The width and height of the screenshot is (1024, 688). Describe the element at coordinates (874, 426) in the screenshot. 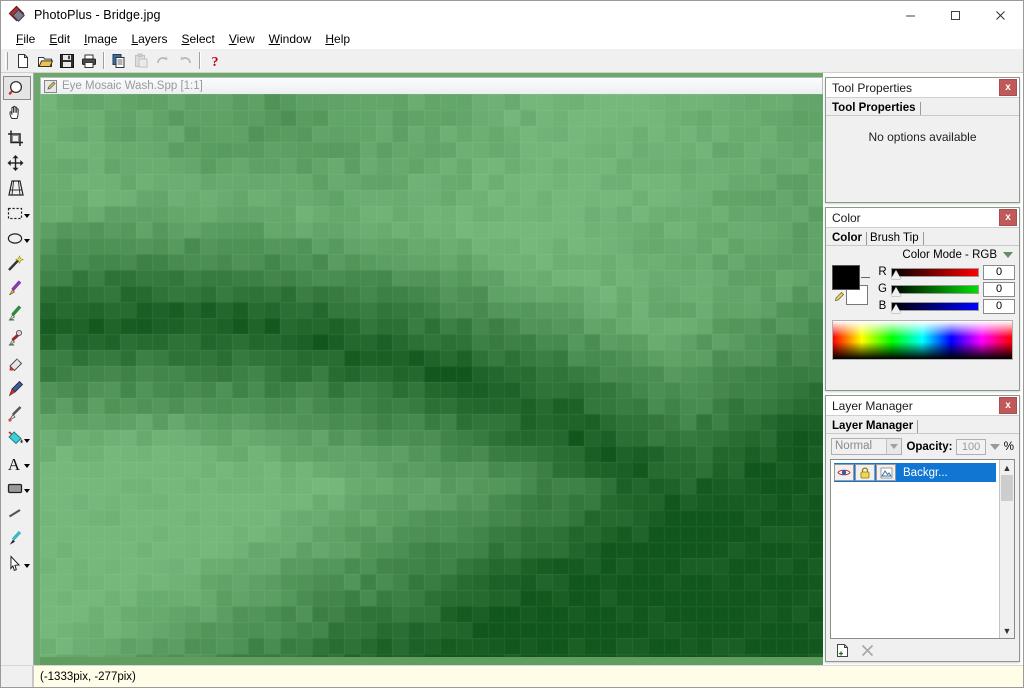

I see `tab-layer-manager: Layer Manager` at that location.